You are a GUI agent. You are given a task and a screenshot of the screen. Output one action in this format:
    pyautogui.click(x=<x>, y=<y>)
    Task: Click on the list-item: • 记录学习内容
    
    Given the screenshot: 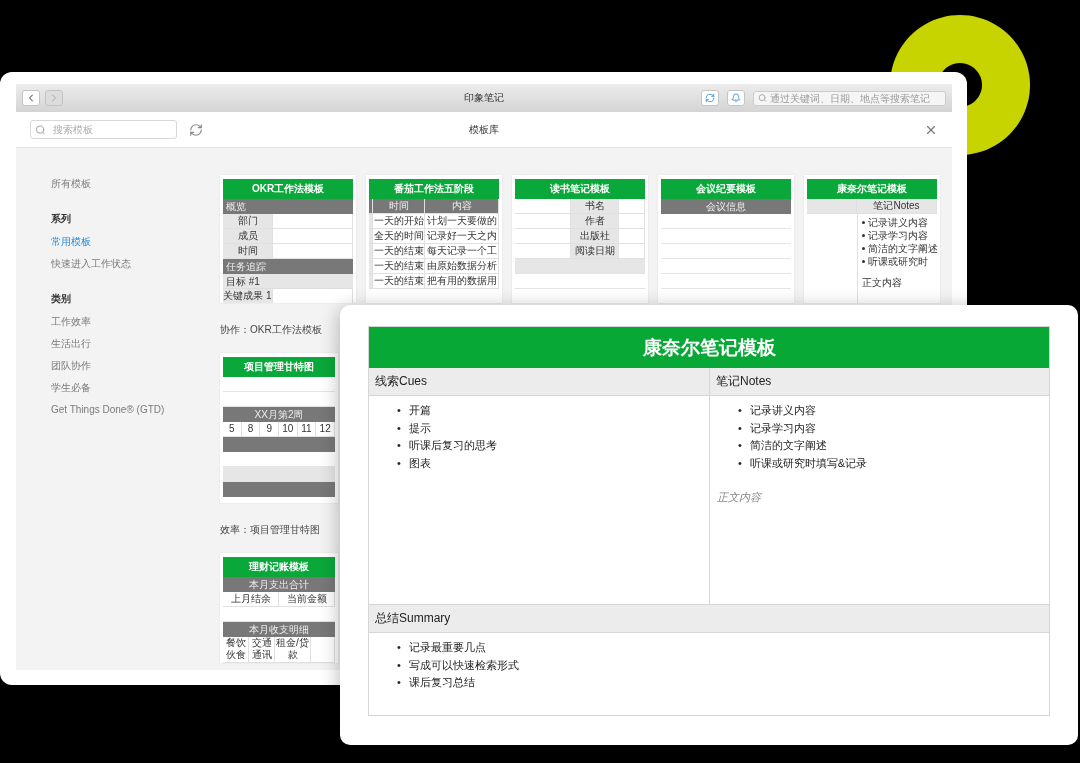 What is the action you would take?
    pyautogui.click(x=777, y=428)
    